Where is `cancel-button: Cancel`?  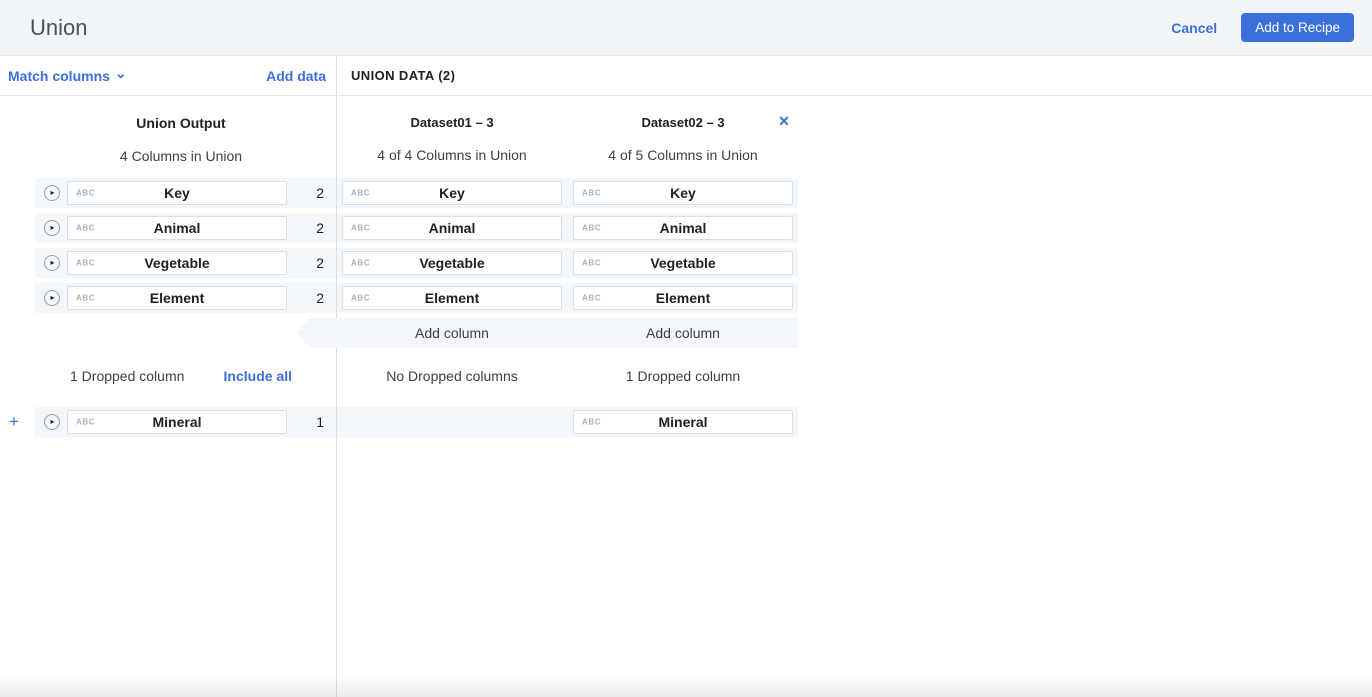 cancel-button: Cancel is located at coordinates (1194, 28).